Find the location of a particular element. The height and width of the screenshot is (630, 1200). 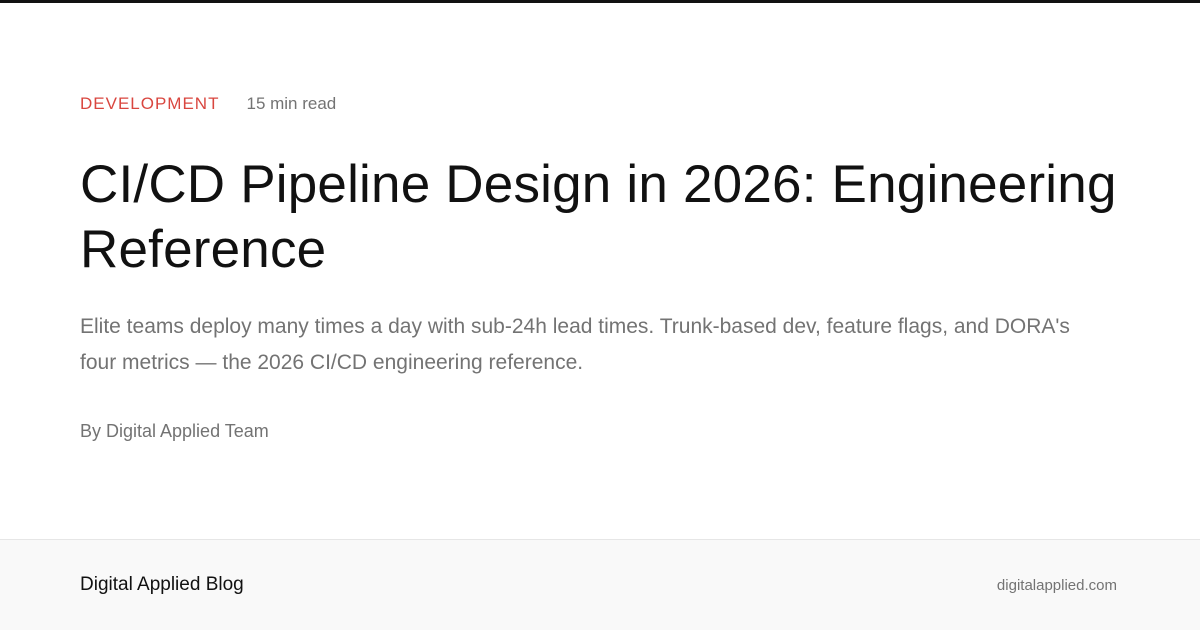

footer-domain: digitalapplied.com is located at coordinates (1056, 585).